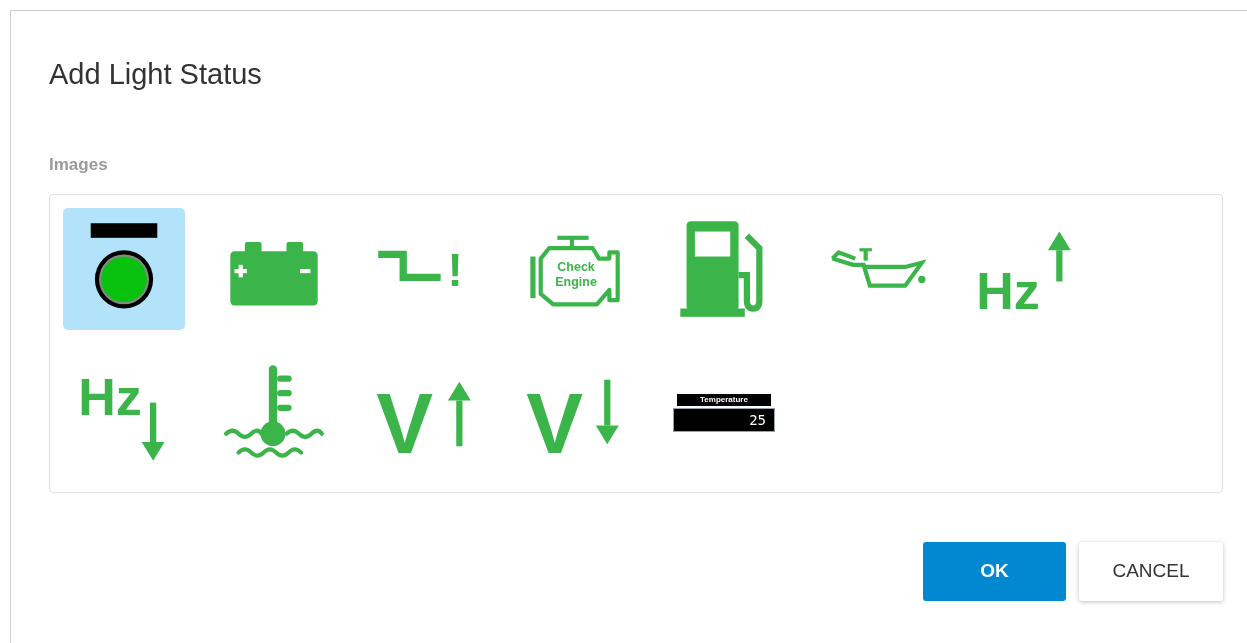 This screenshot has height=643, width=1247. What do you see at coordinates (724, 419) in the screenshot?
I see `temperature-value: 25` at bounding box center [724, 419].